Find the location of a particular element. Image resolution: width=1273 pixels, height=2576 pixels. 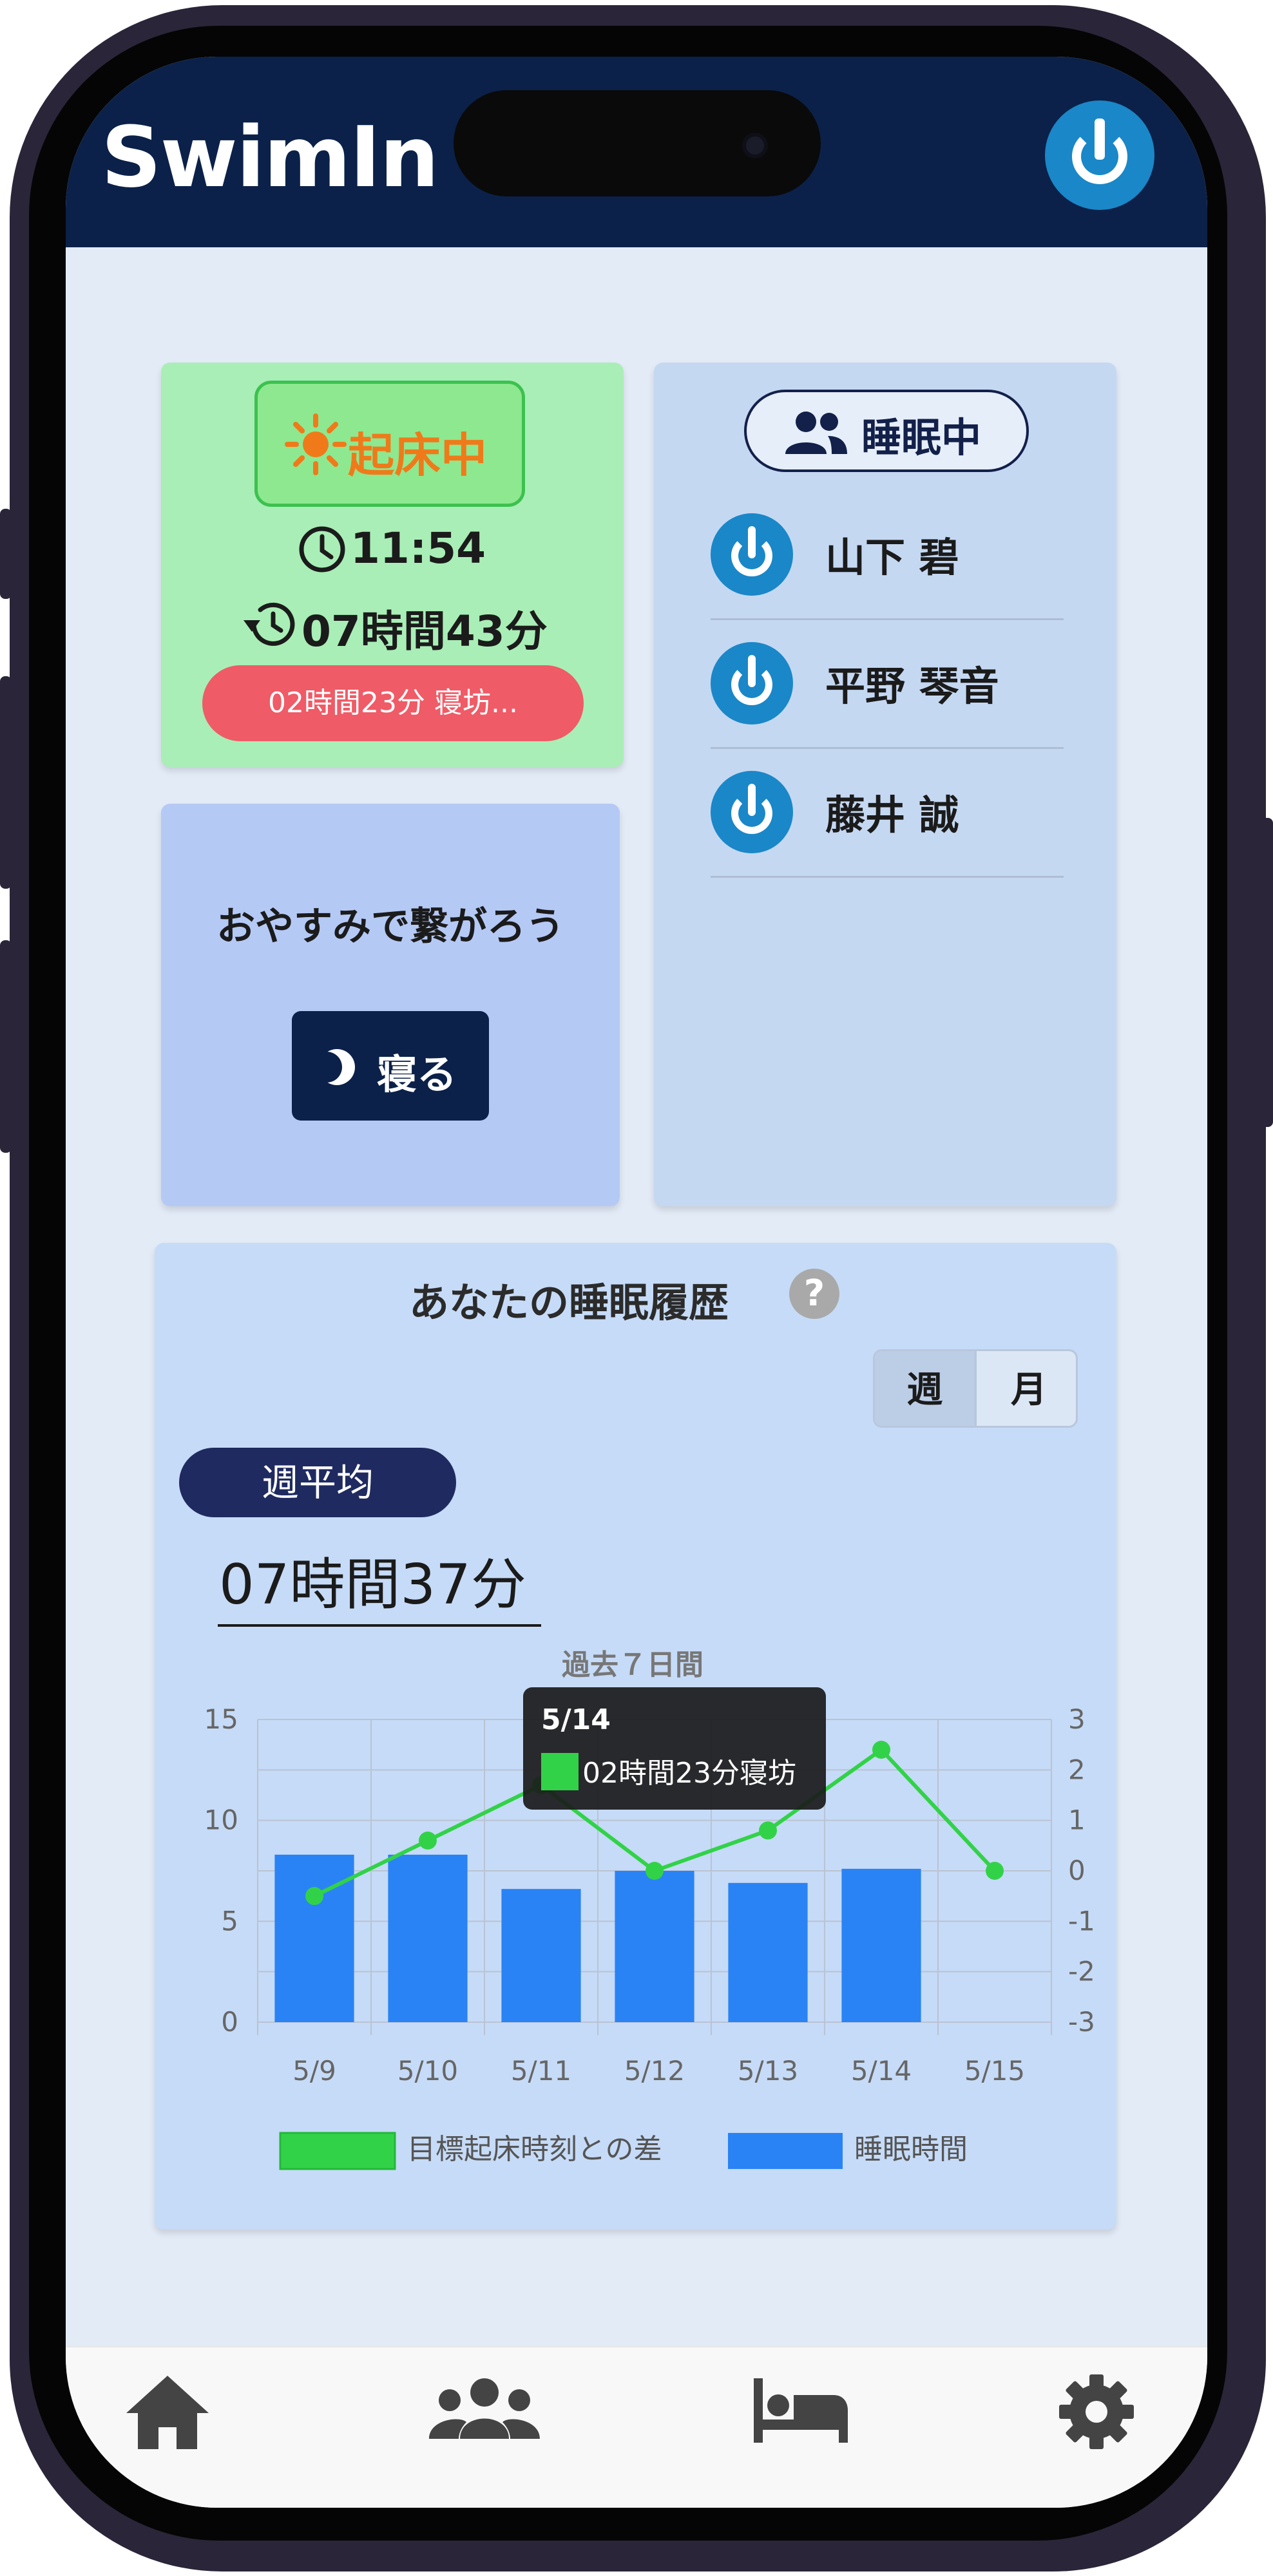

weekly-average-value: 07時間37分 is located at coordinates (372, 1585).